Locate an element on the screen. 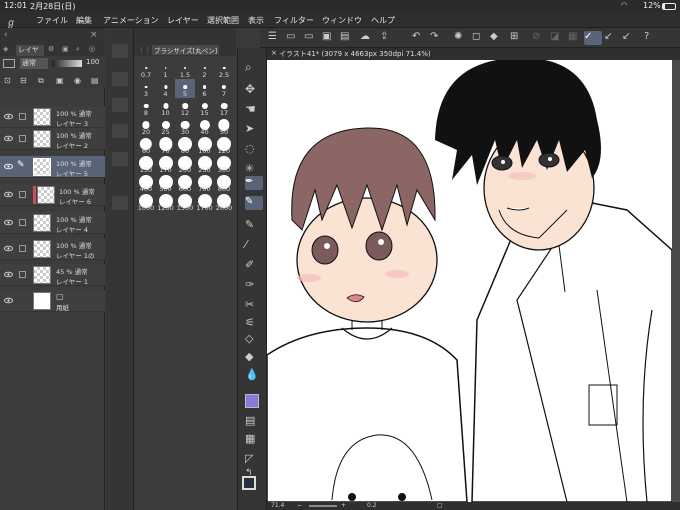  brush-size-cell: 60 is located at coordinates (146, 145).